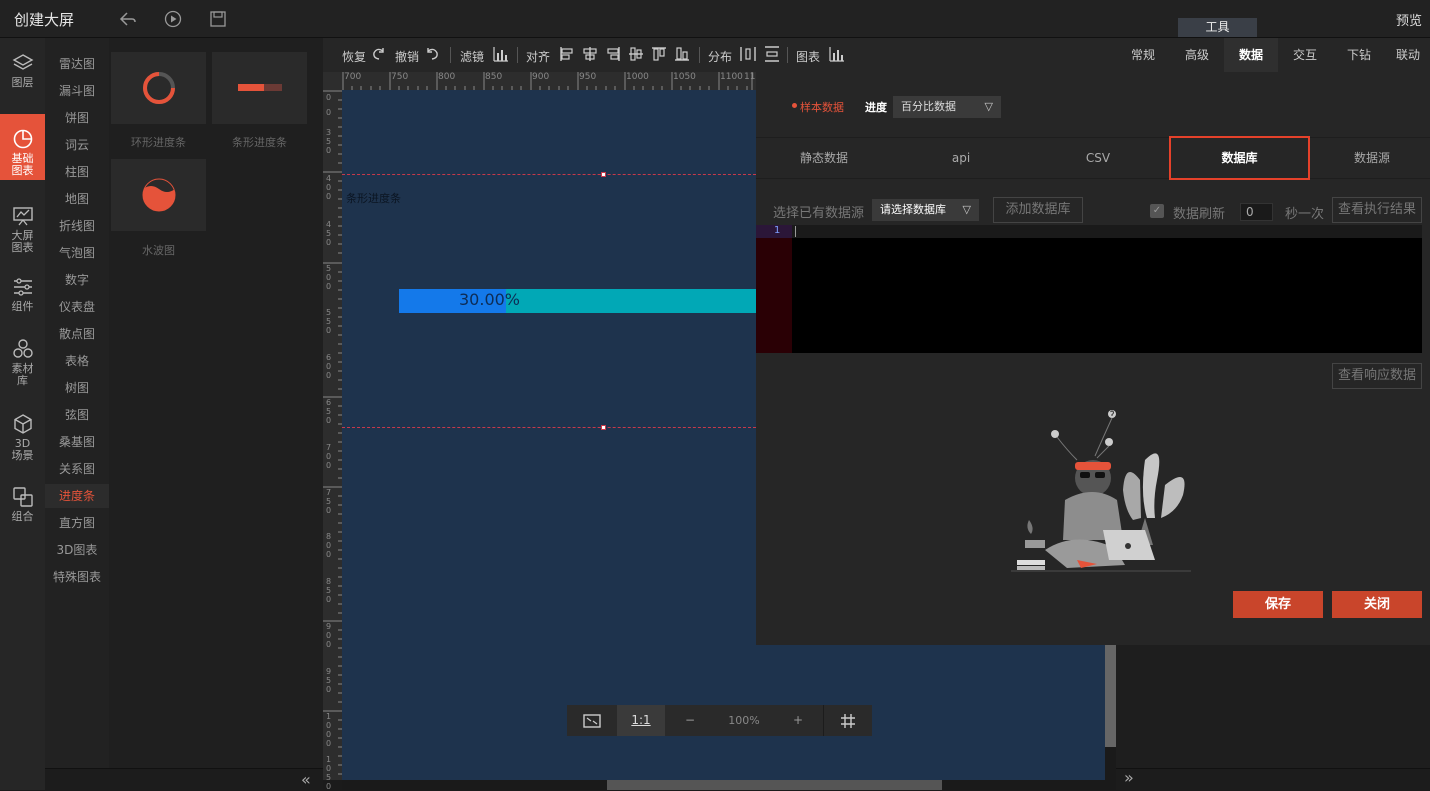 This screenshot has height=791, width=1430. Describe the element at coordinates (1157, 211) in the screenshot. I see `refresh-checkbox: ✓` at that location.